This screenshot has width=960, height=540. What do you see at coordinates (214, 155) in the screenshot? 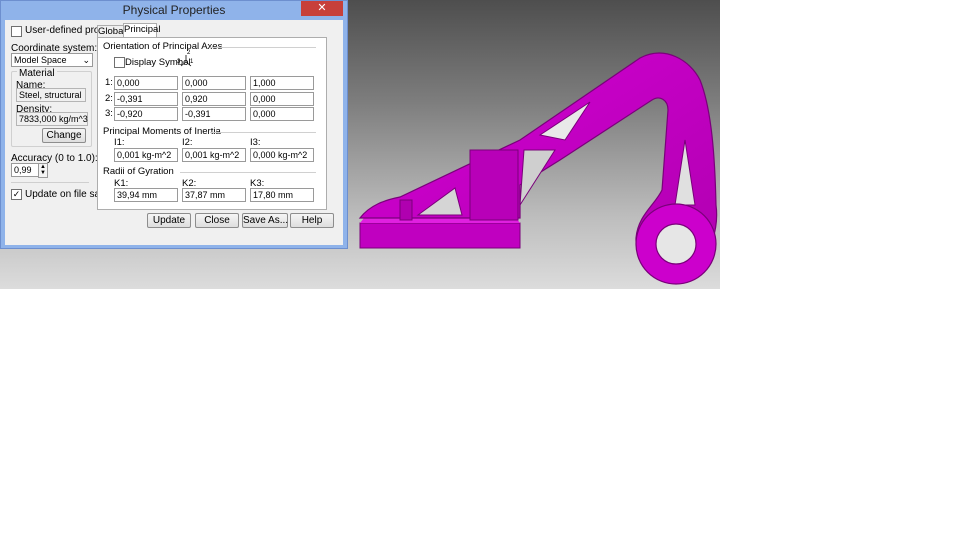
I see `moment-i2-field: 0,001 kg-m^2` at bounding box center [214, 155].